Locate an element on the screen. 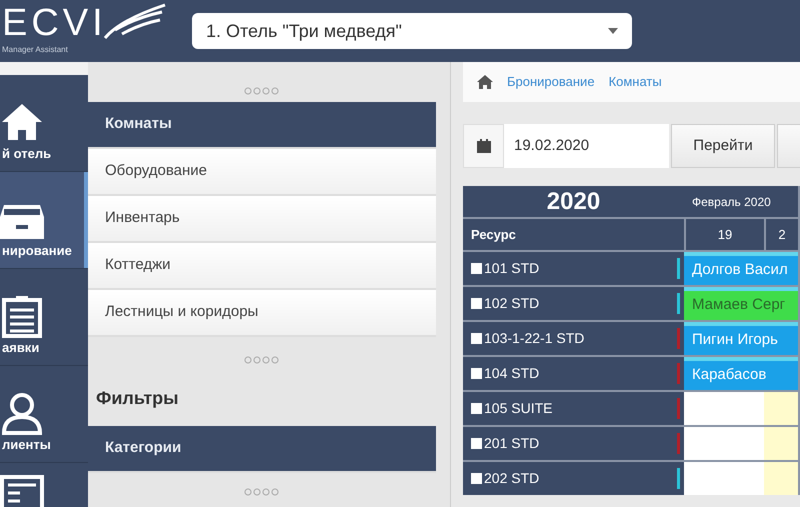 The height and width of the screenshot is (507, 800). room-name: 105 SUITE is located at coordinates (518, 408).